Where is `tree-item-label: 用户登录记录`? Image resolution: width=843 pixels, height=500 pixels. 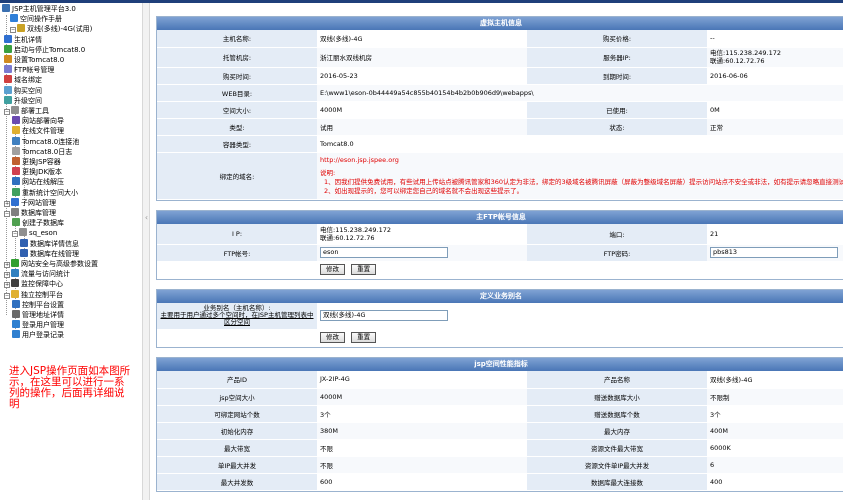
tree-item-label: 用户登录记录 is located at coordinates (43, 335).